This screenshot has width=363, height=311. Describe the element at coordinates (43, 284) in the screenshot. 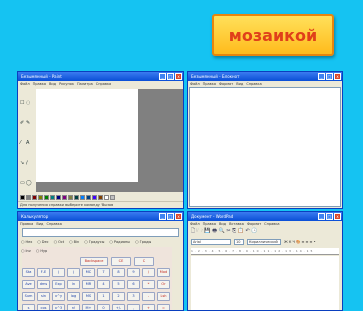

I see `calc-key: dms` at that location.